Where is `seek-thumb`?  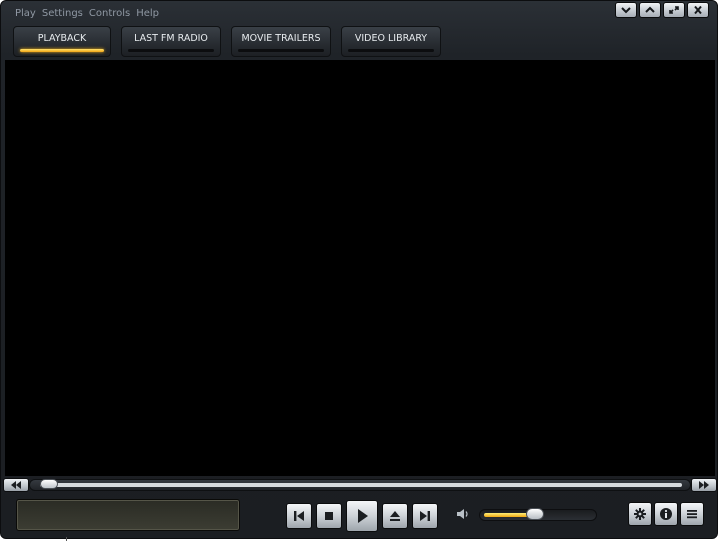 seek-thumb is located at coordinates (49, 484).